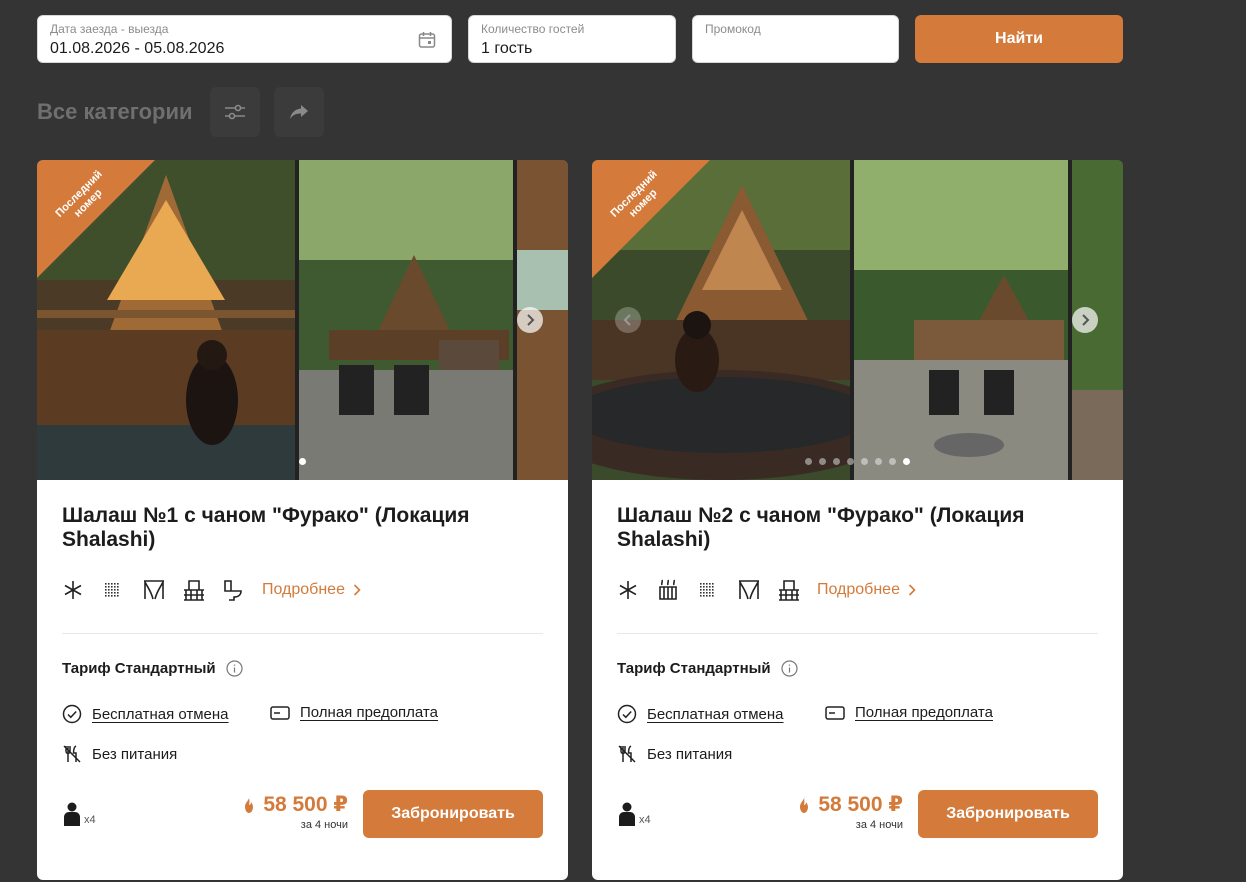 The width and height of the screenshot is (1246, 882). Describe the element at coordinates (795, 39) in the screenshot. I see `promo-field: Промокод` at that location.